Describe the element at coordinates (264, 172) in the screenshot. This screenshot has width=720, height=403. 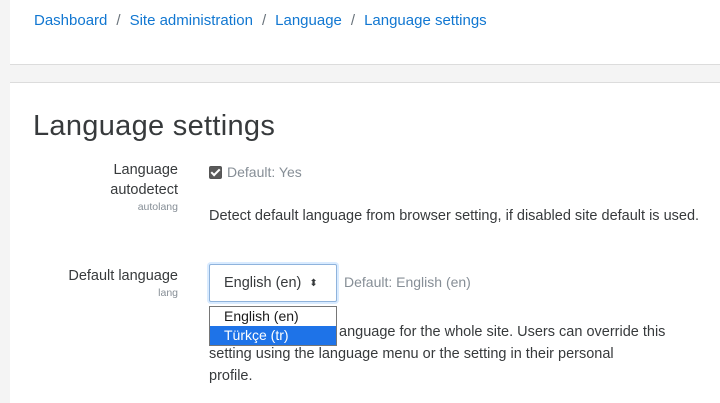
I see `autodetect-default-text: Default: Yes` at that location.